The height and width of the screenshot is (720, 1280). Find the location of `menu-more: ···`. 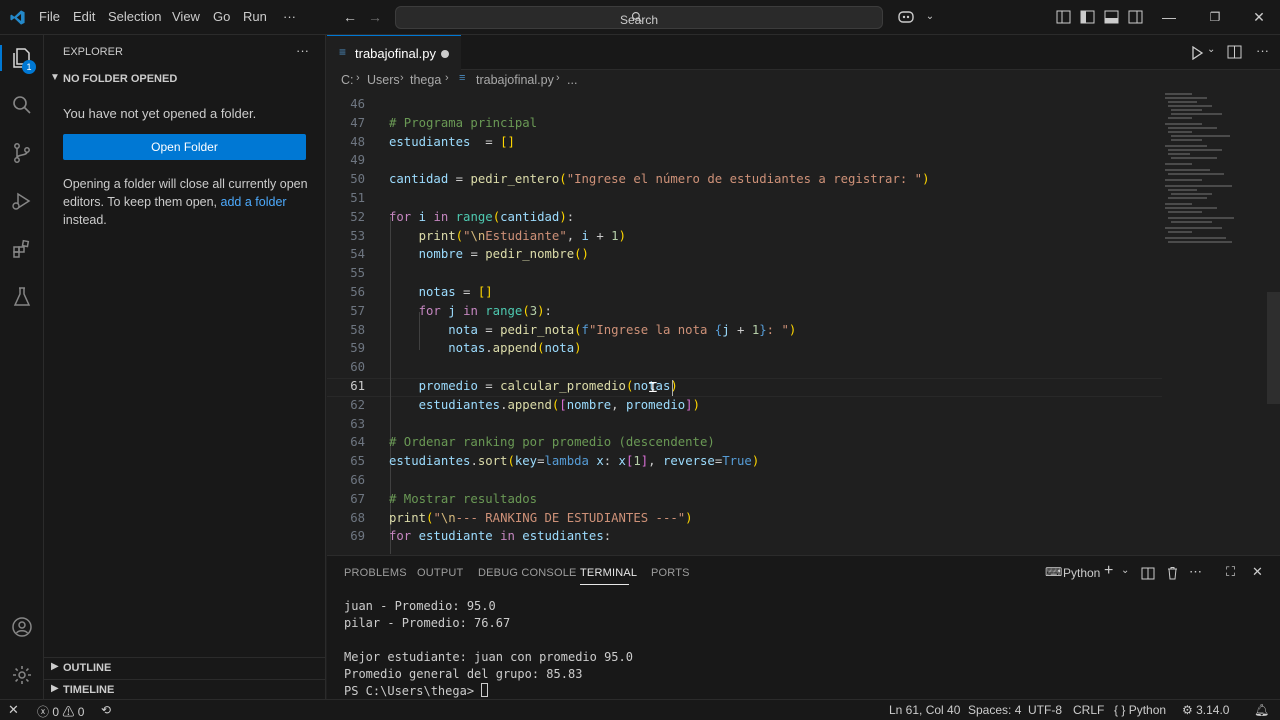

menu-more: ··· is located at coordinates (289, 16).